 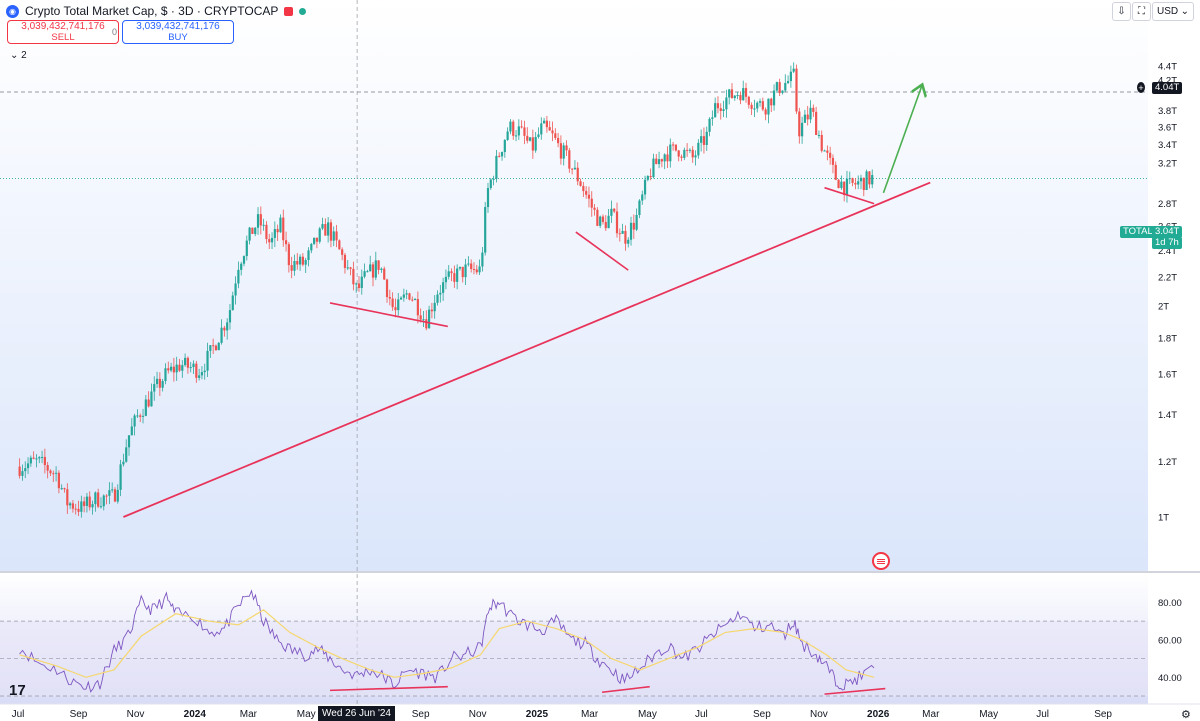 What do you see at coordinates (1167, 415) in the screenshot?
I see `price-tick-label: 1.4T` at bounding box center [1167, 415].